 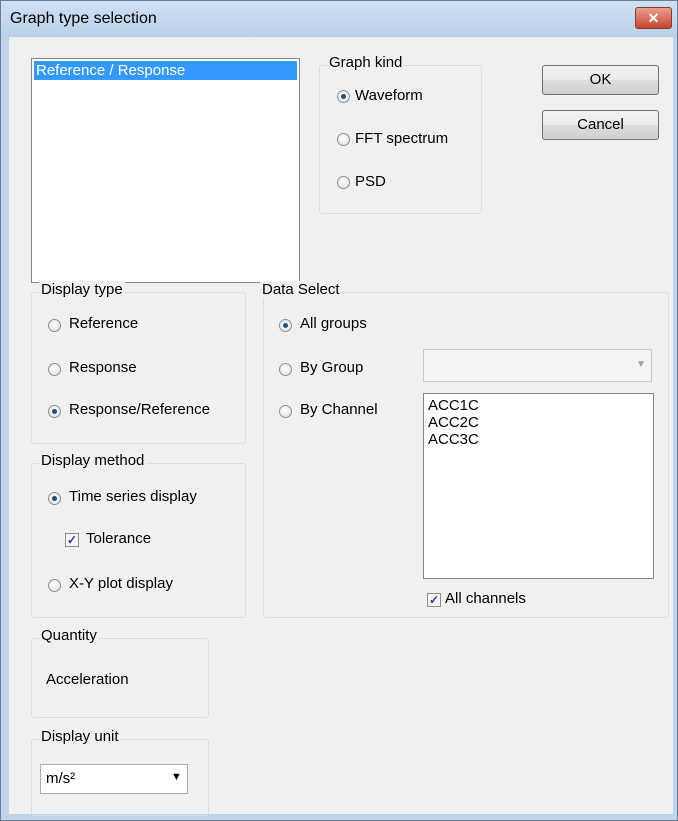 I want to click on channel-item-label: ACC3C, so click(x=453, y=439).